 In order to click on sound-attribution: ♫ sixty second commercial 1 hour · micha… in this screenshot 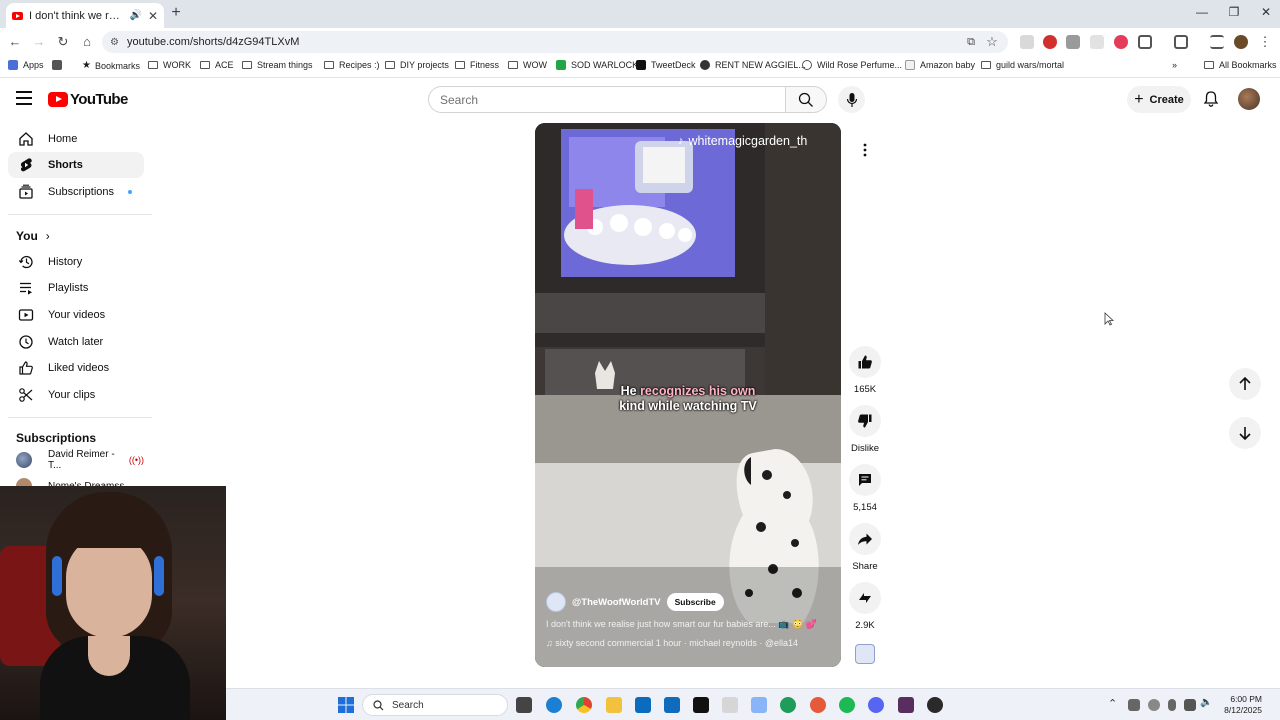, I will do `click(672, 643)`.